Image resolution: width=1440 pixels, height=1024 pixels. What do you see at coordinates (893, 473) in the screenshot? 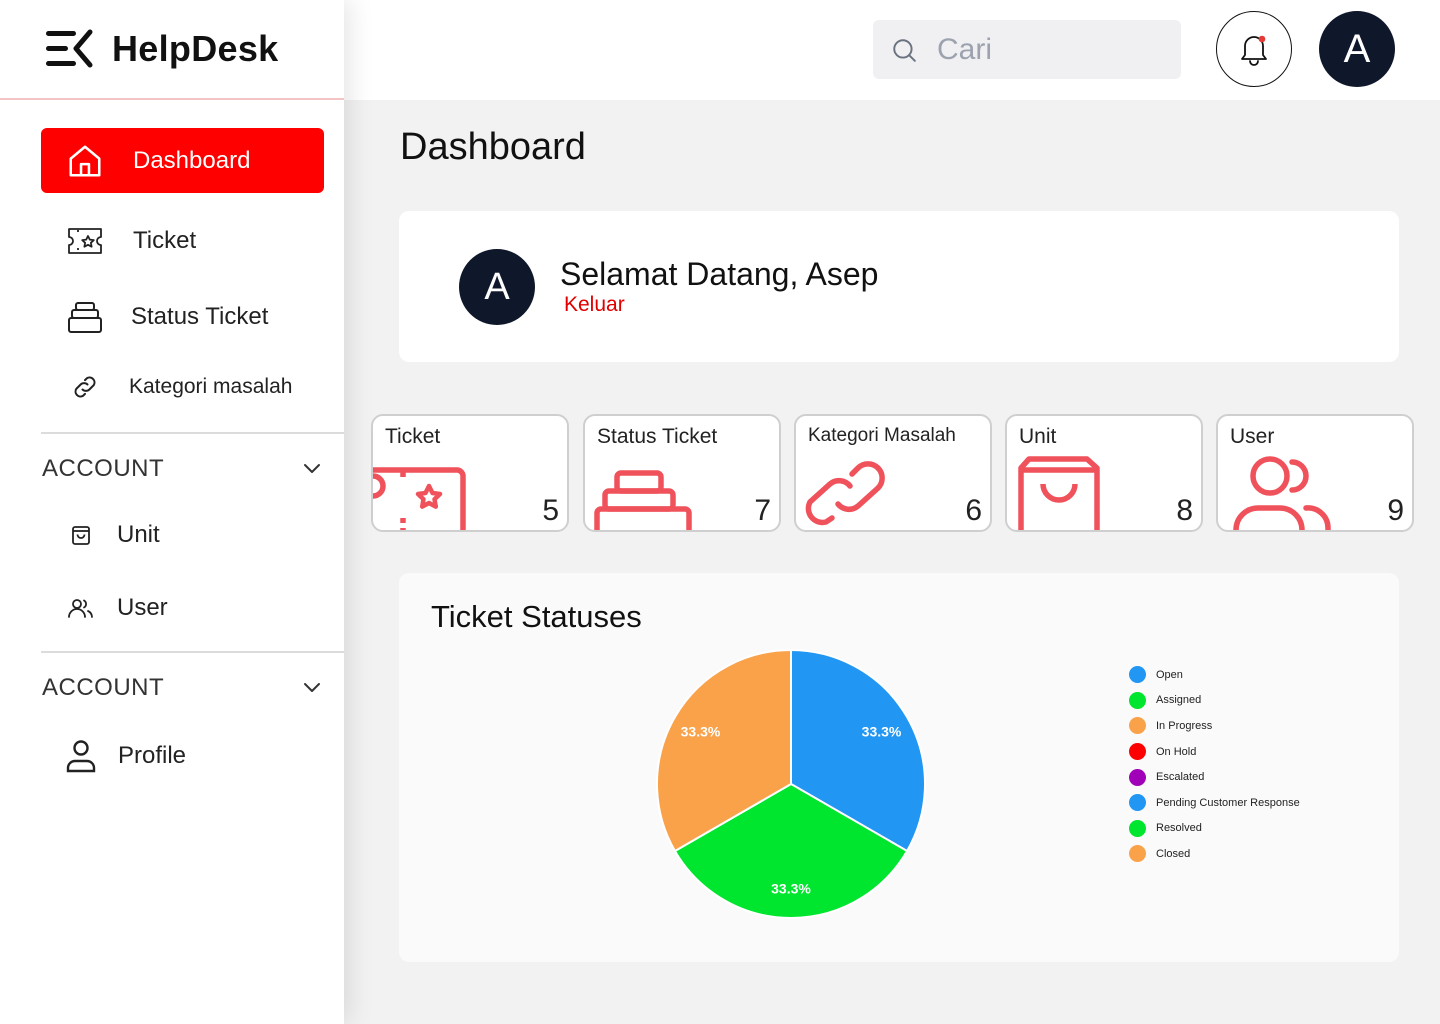
I see `stat-card-kategori-masalah: Kategori Masalah 6` at bounding box center [893, 473].